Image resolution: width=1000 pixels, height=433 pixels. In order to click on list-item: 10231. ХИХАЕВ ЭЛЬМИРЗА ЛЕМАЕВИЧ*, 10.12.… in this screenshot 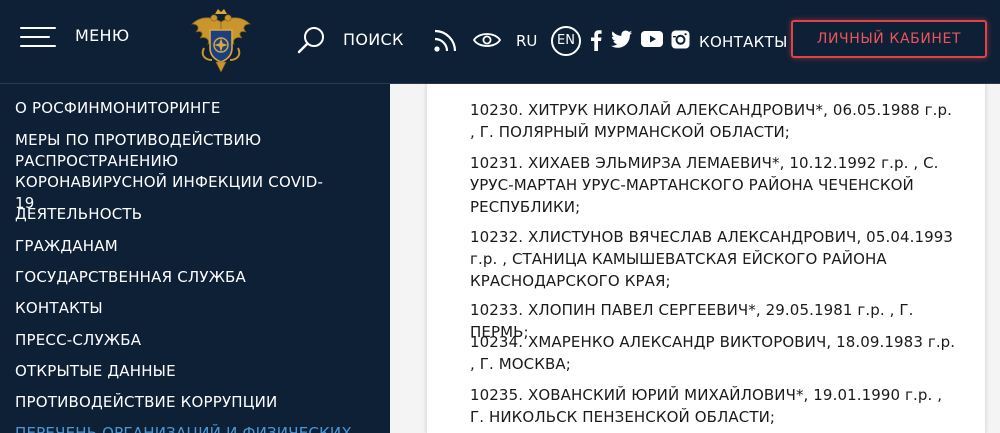, I will do `click(704, 185)`.